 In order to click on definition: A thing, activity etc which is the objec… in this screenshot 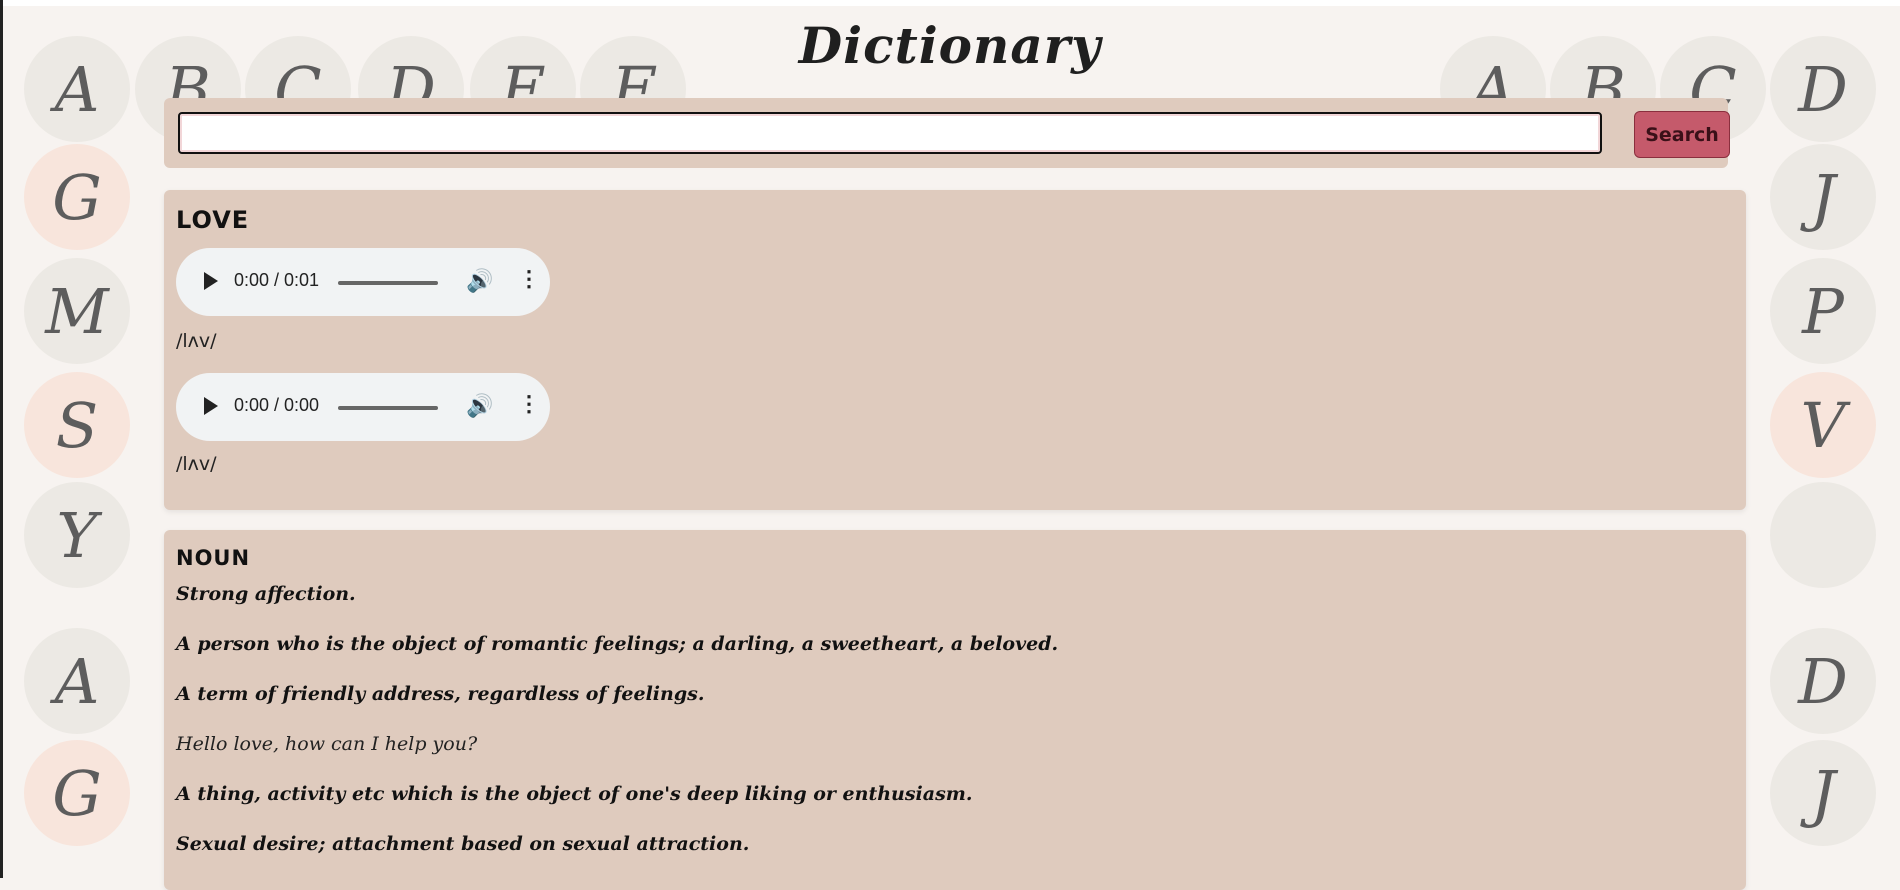, I will do `click(574, 794)`.